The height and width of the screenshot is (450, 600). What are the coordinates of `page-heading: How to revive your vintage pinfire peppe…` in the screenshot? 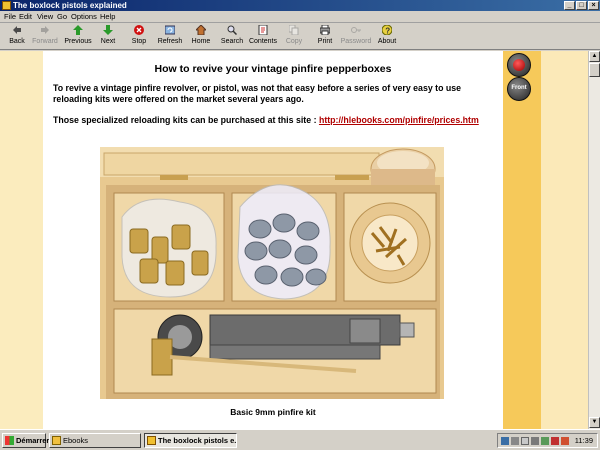 It's located at (273, 69).